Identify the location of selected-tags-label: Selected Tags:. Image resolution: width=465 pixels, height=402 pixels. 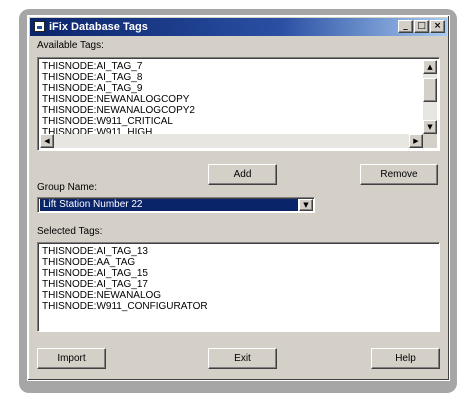
(70, 231).